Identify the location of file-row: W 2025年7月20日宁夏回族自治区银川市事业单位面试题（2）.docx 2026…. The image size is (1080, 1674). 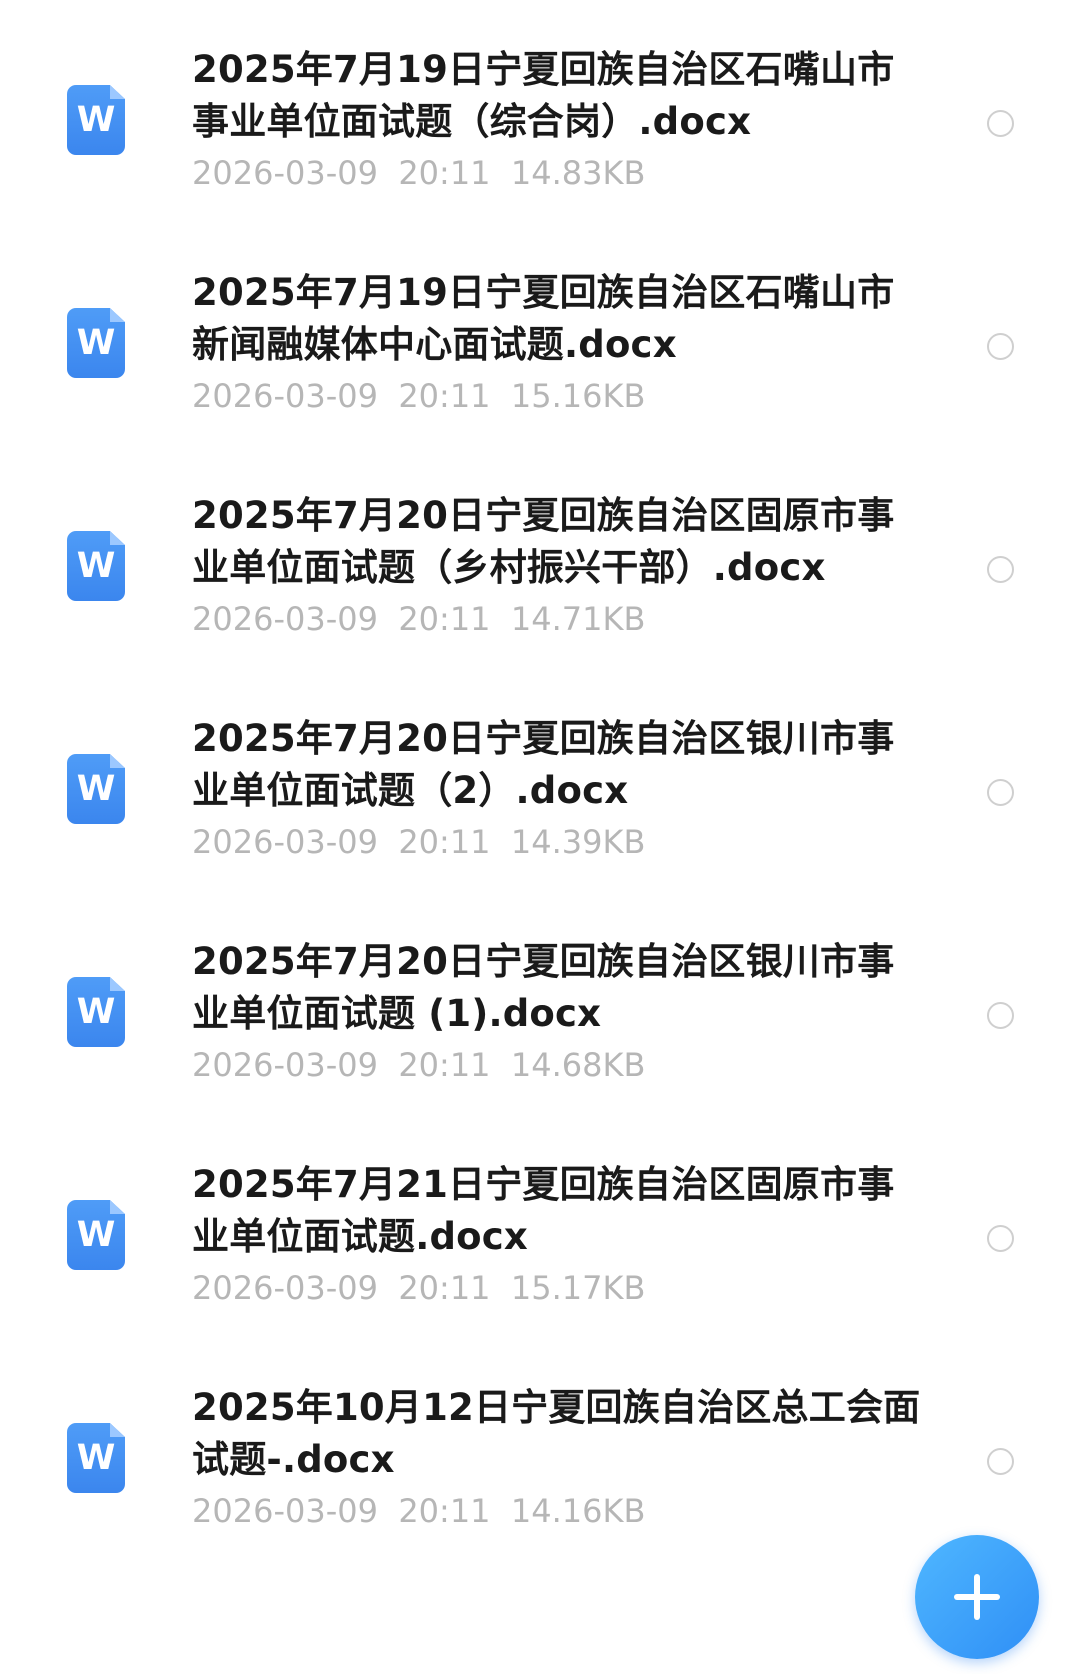
(540, 781).